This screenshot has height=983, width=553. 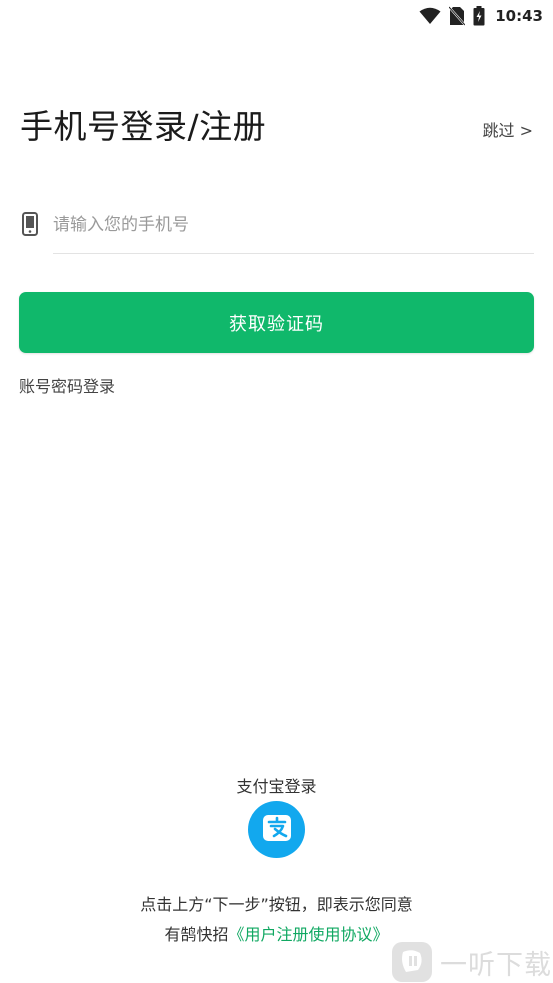 What do you see at coordinates (143, 126) in the screenshot?
I see `page-title: 手机号登录/注册` at bounding box center [143, 126].